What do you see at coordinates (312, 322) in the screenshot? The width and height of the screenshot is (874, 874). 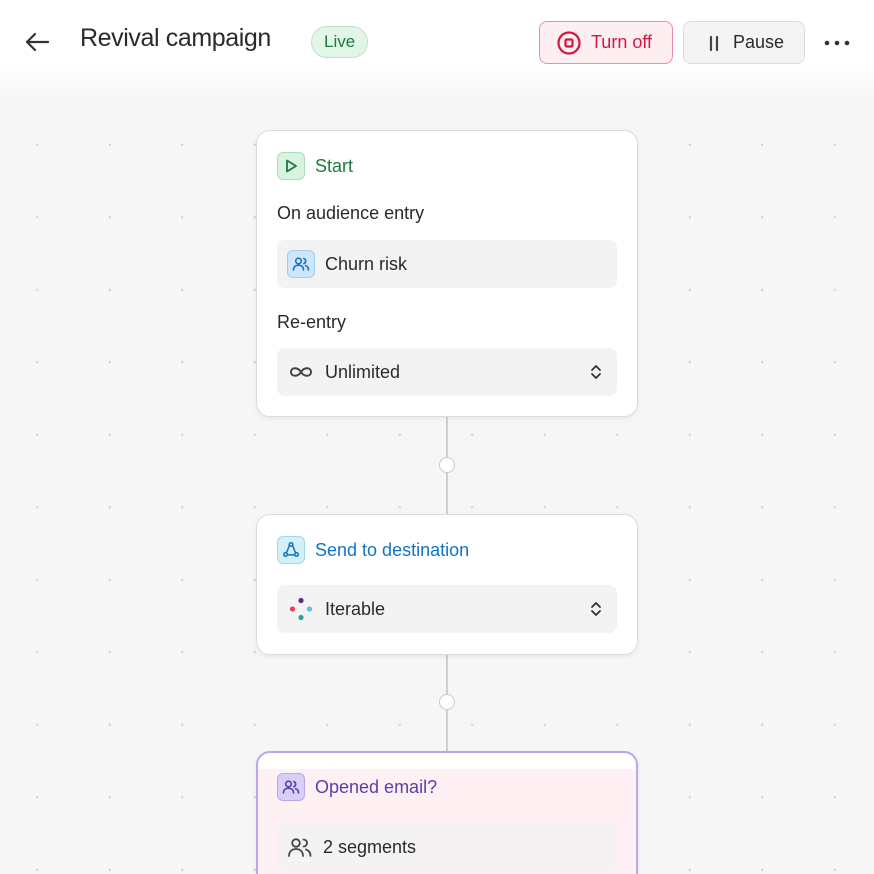 I see `reentry-label: Re-entry` at bounding box center [312, 322].